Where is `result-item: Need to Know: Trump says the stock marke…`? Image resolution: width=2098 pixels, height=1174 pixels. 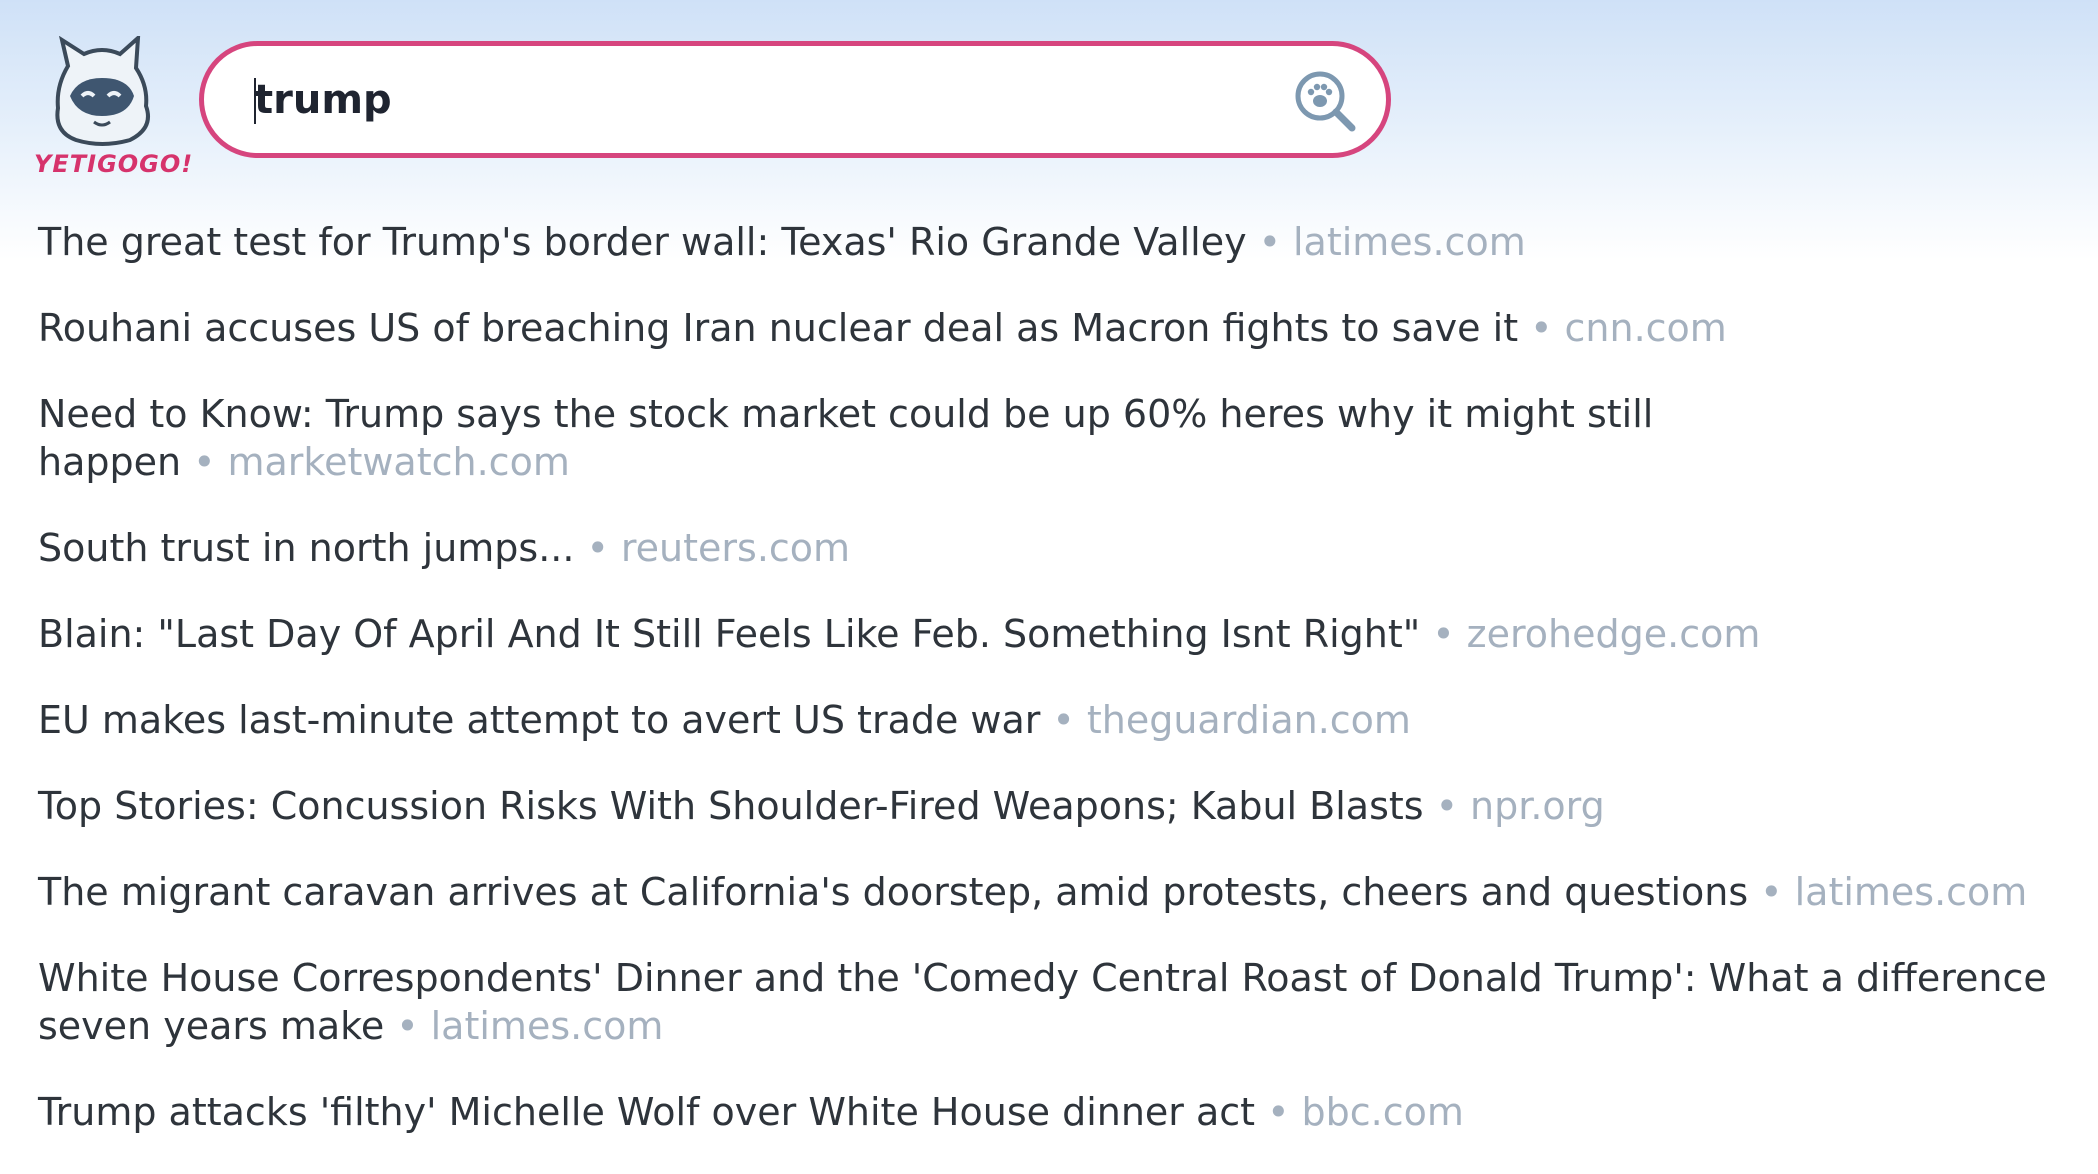 result-item: Need to Know: Trump says the stock marke… is located at coordinates (1048, 438).